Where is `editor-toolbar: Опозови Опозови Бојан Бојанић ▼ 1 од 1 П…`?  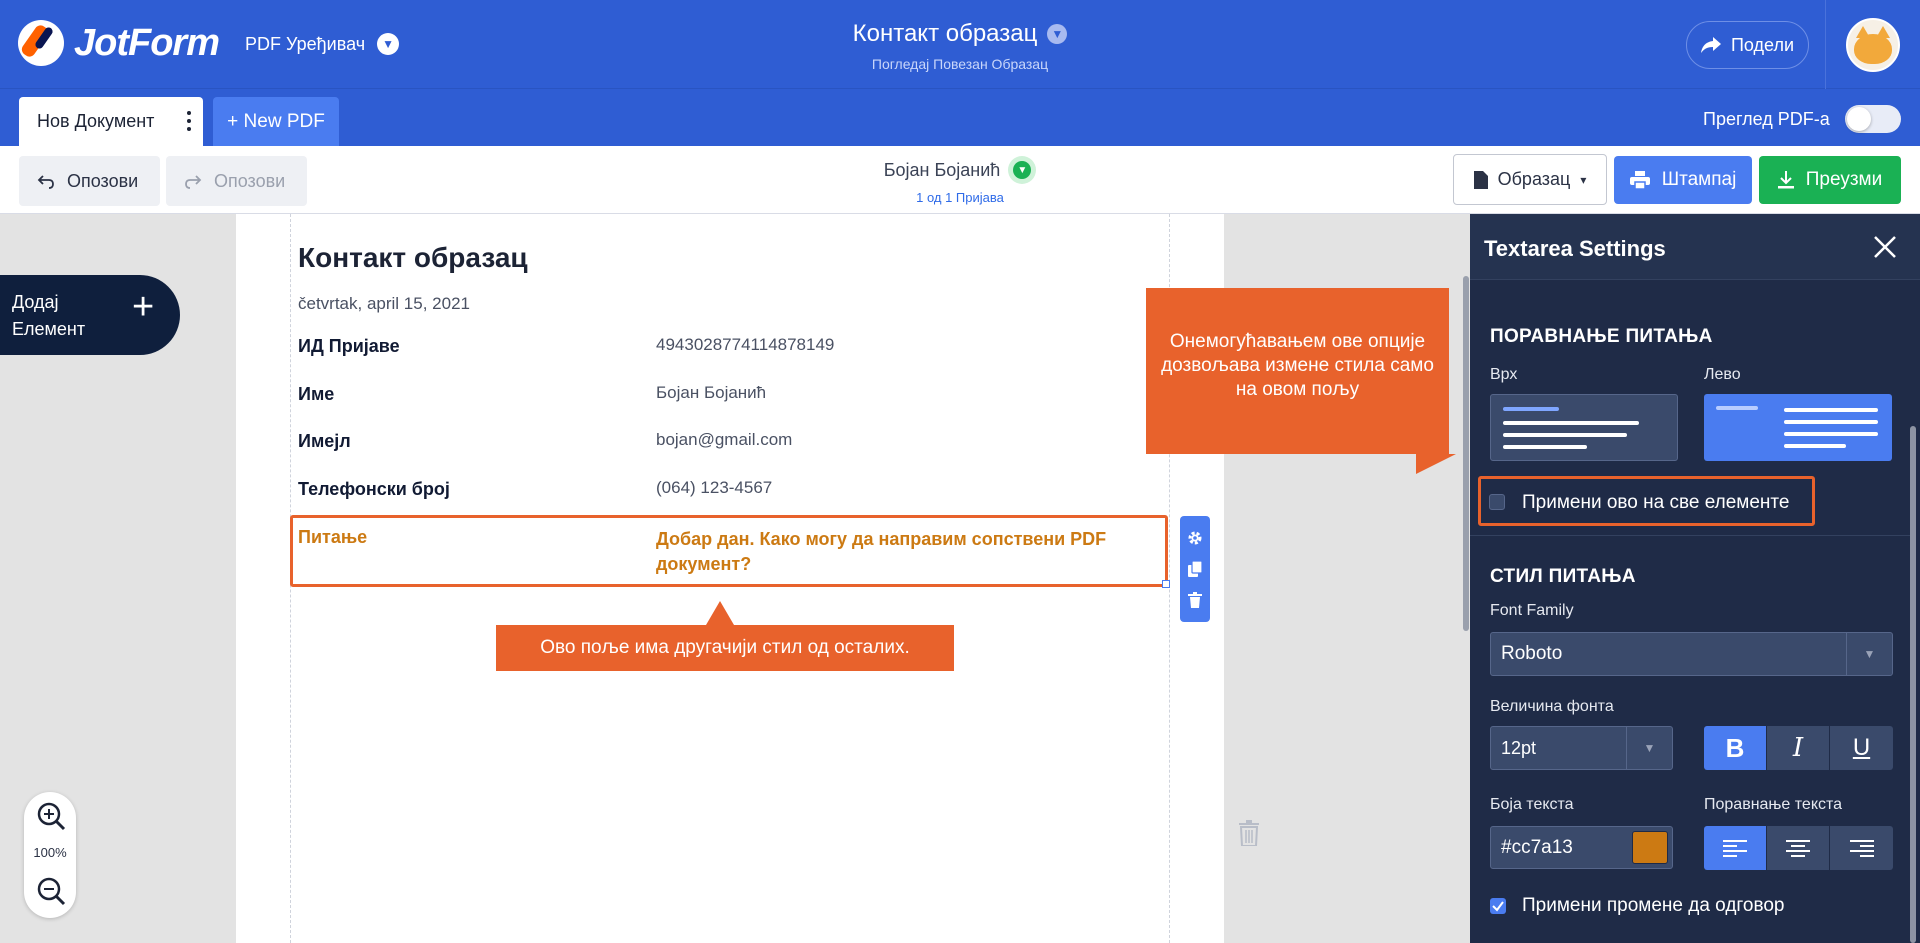
editor-toolbar: Опозови Опозови Бојан Бојанић ▼ 1 од 1 П… is located at coordinates (960, 180).